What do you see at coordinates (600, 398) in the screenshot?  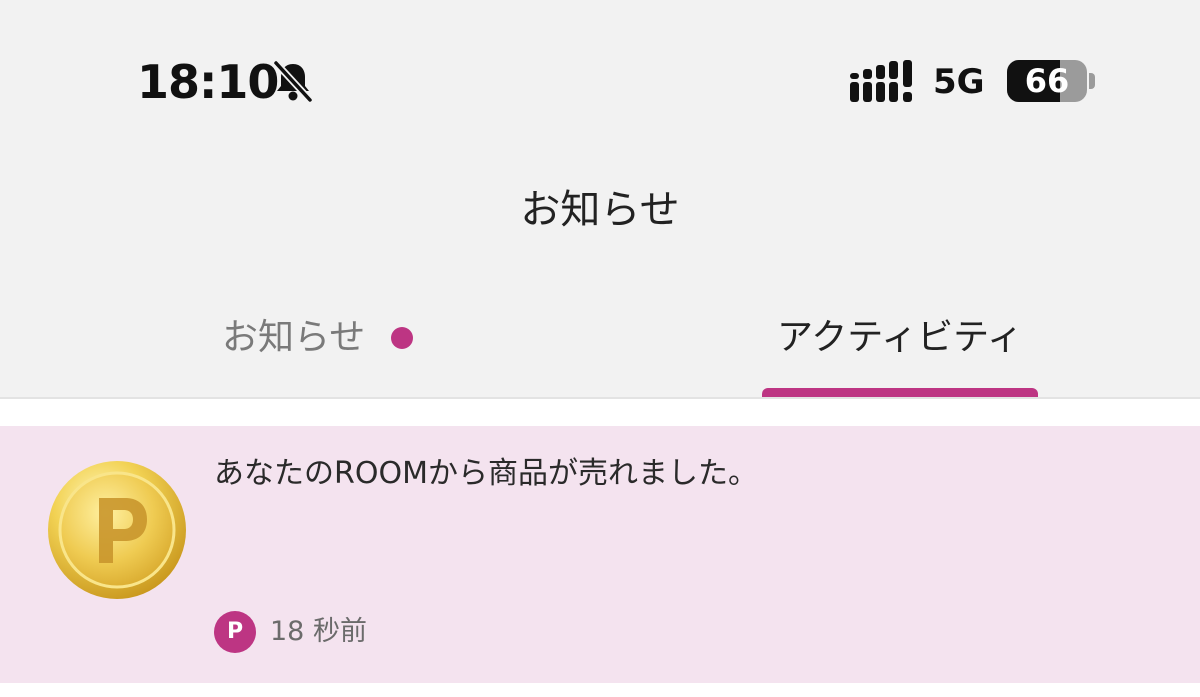 I see `tab-divider` at bounding box center [600, 398].